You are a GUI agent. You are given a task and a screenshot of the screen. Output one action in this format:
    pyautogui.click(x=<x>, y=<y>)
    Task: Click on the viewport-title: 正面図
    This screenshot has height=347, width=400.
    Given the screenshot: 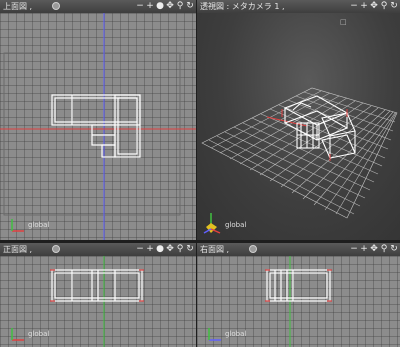 What is the action you would take?
    pyautogui.click(x=15, y=249)
    